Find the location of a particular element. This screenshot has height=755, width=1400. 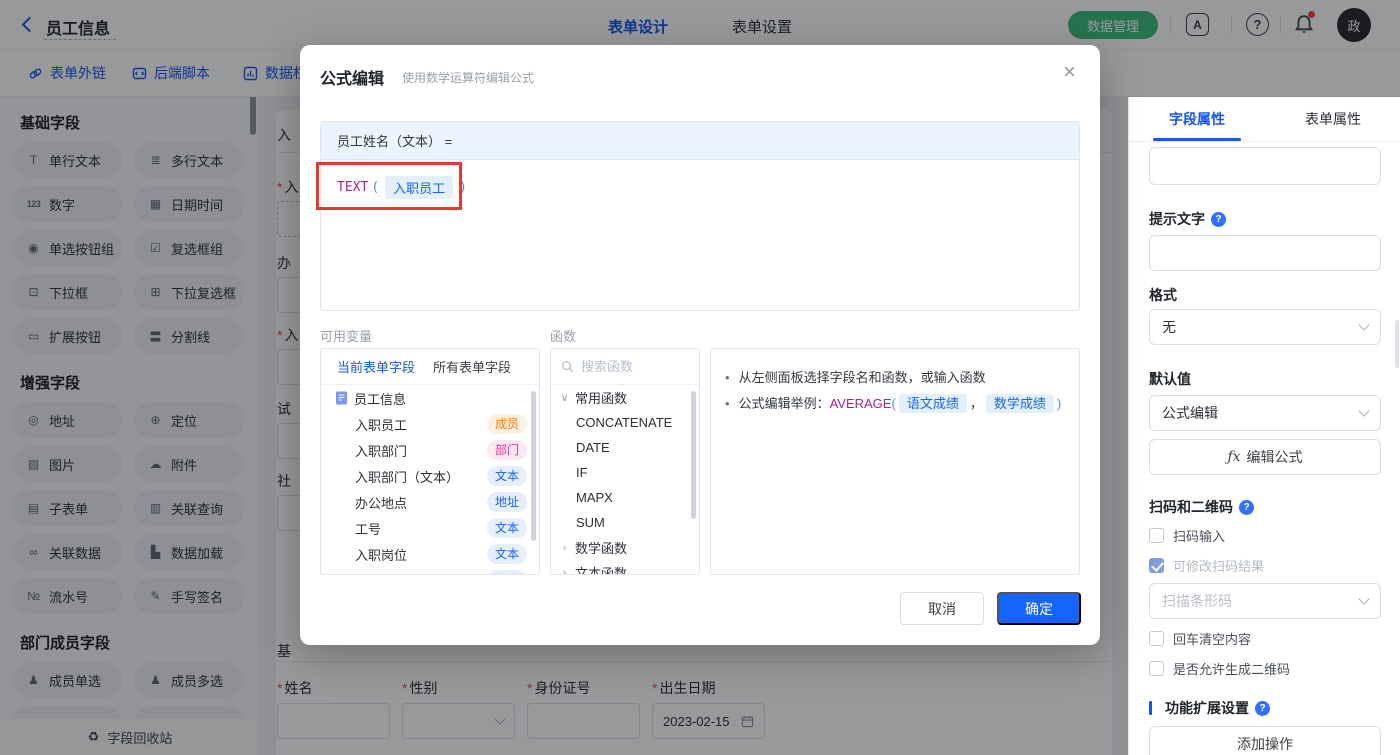

allow-qrcode-checkbox: 是否允许生成二维码 is located at coordinates (1265, 668).